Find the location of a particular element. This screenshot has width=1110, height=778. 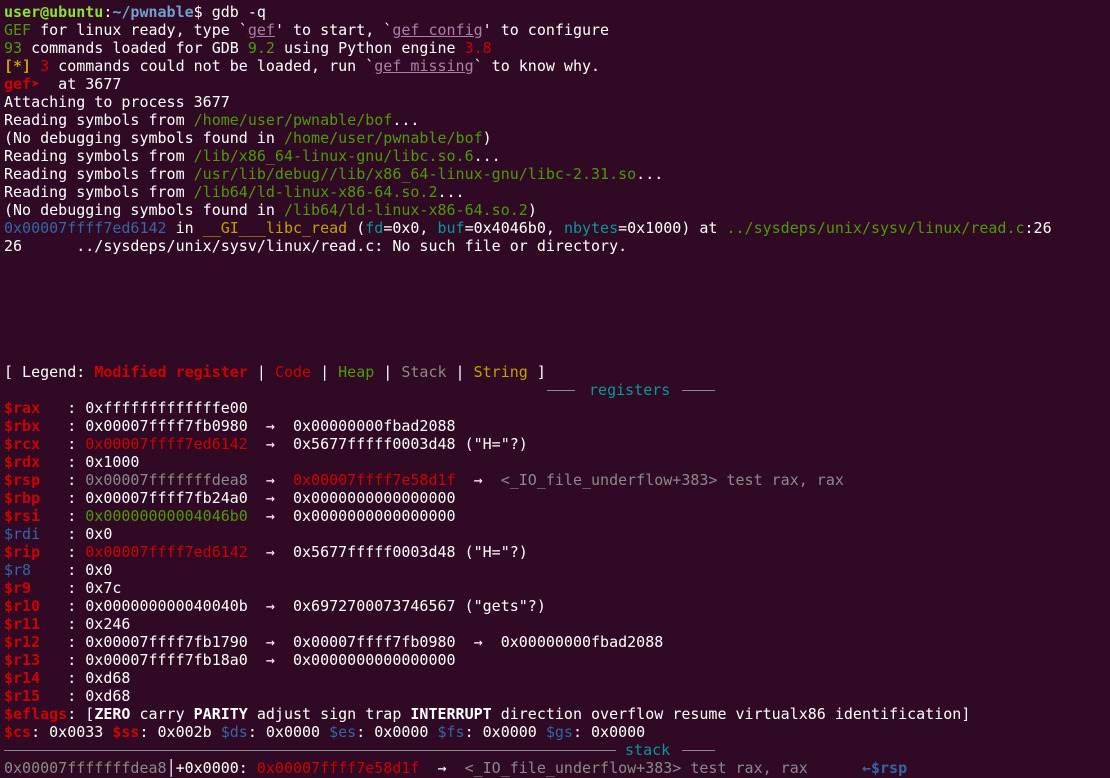

frame-source-file: ../sysdeps/unix/sysv/linux/read.c is located at coordinates (875, 228).